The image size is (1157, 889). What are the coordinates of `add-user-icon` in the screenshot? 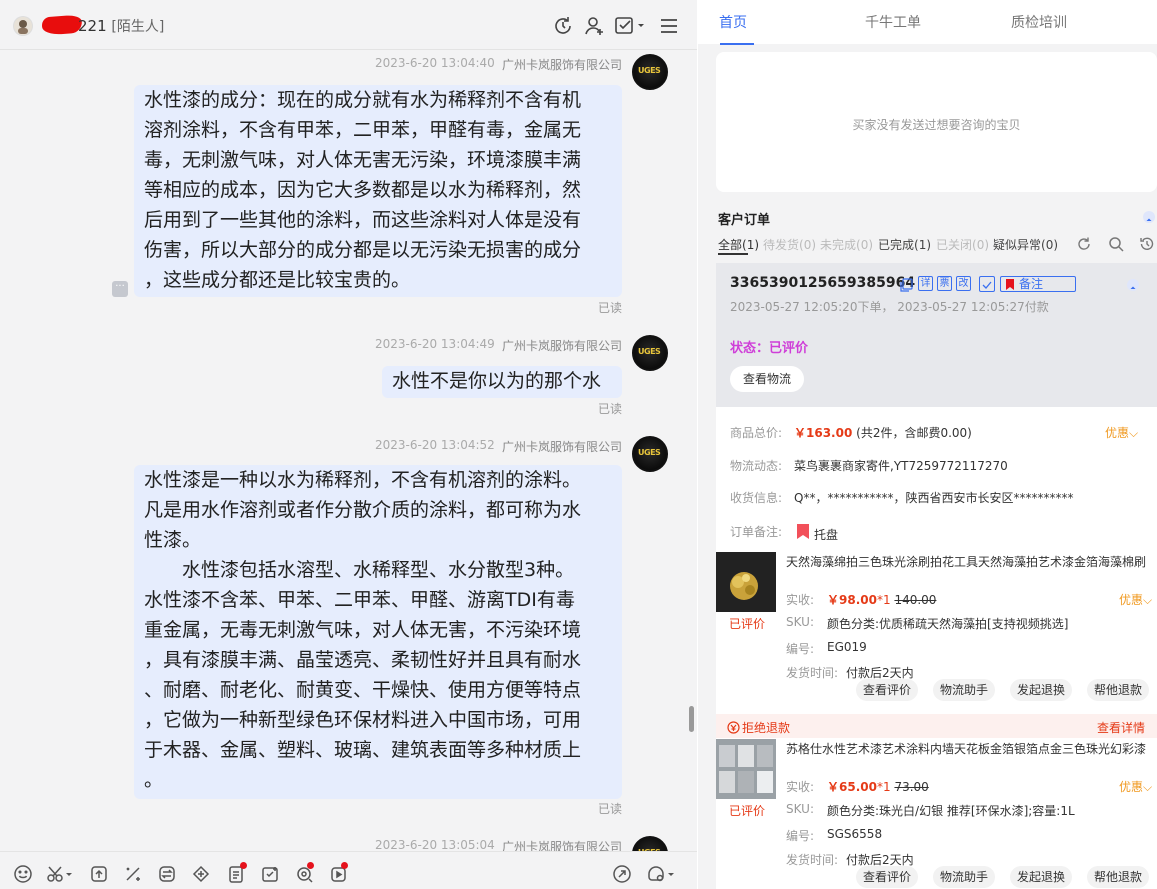 It's located at (594, 26).